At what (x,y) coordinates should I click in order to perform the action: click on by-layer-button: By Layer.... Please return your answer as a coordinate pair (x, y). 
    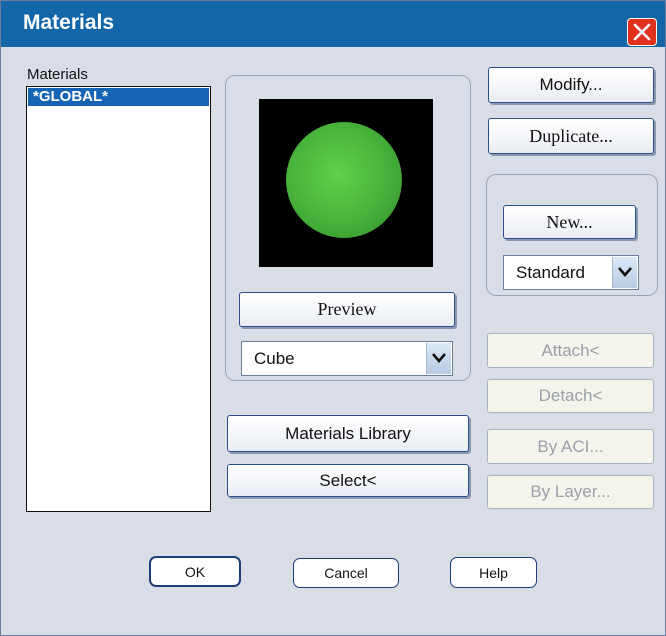
    Looking at the image, I should click on (570, 492).